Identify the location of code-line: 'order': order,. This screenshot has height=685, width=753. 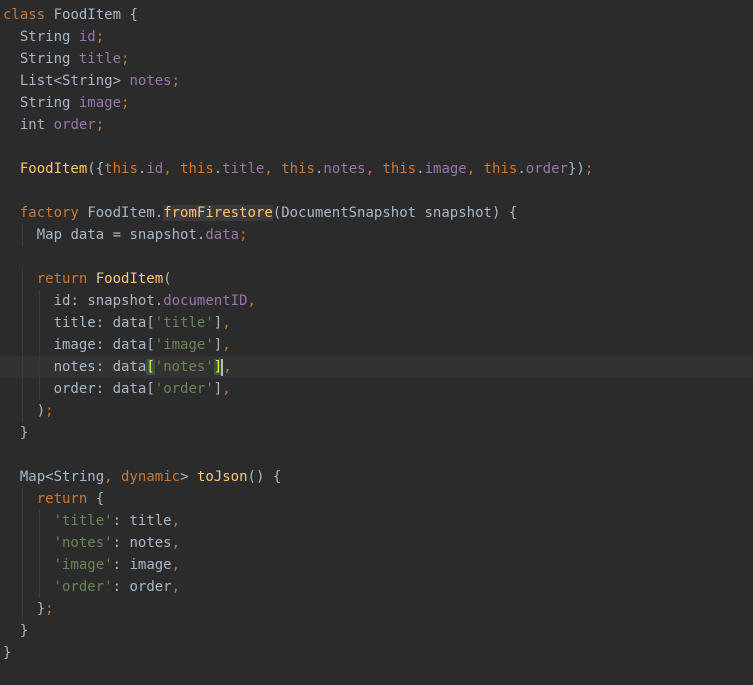
(376, 587).